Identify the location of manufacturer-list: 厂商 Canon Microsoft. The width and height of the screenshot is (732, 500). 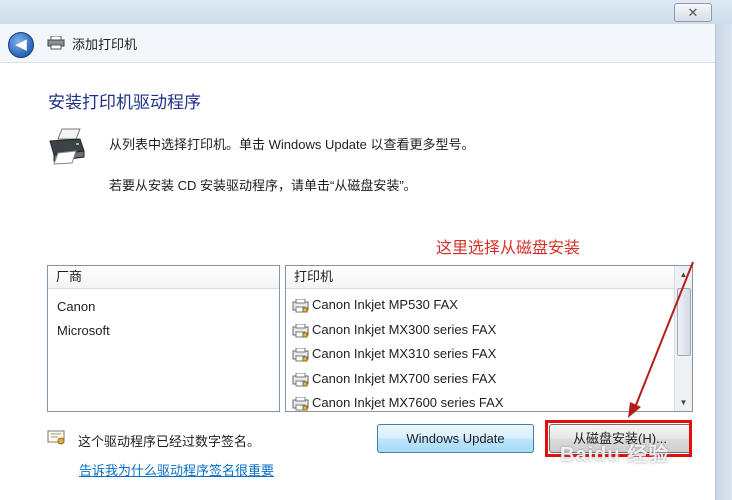
(163, 338).